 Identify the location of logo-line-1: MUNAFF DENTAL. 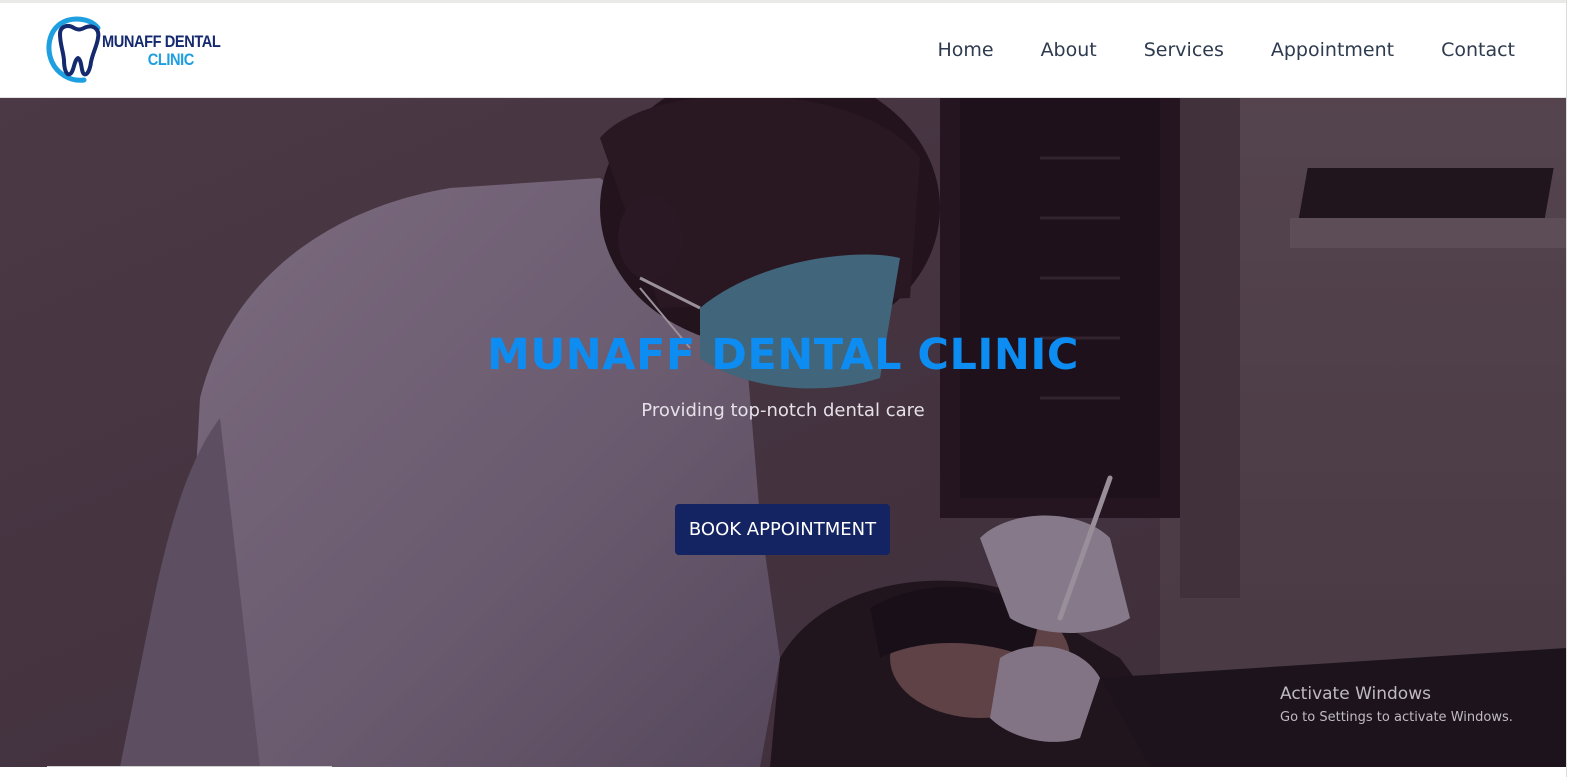
(161, 41).